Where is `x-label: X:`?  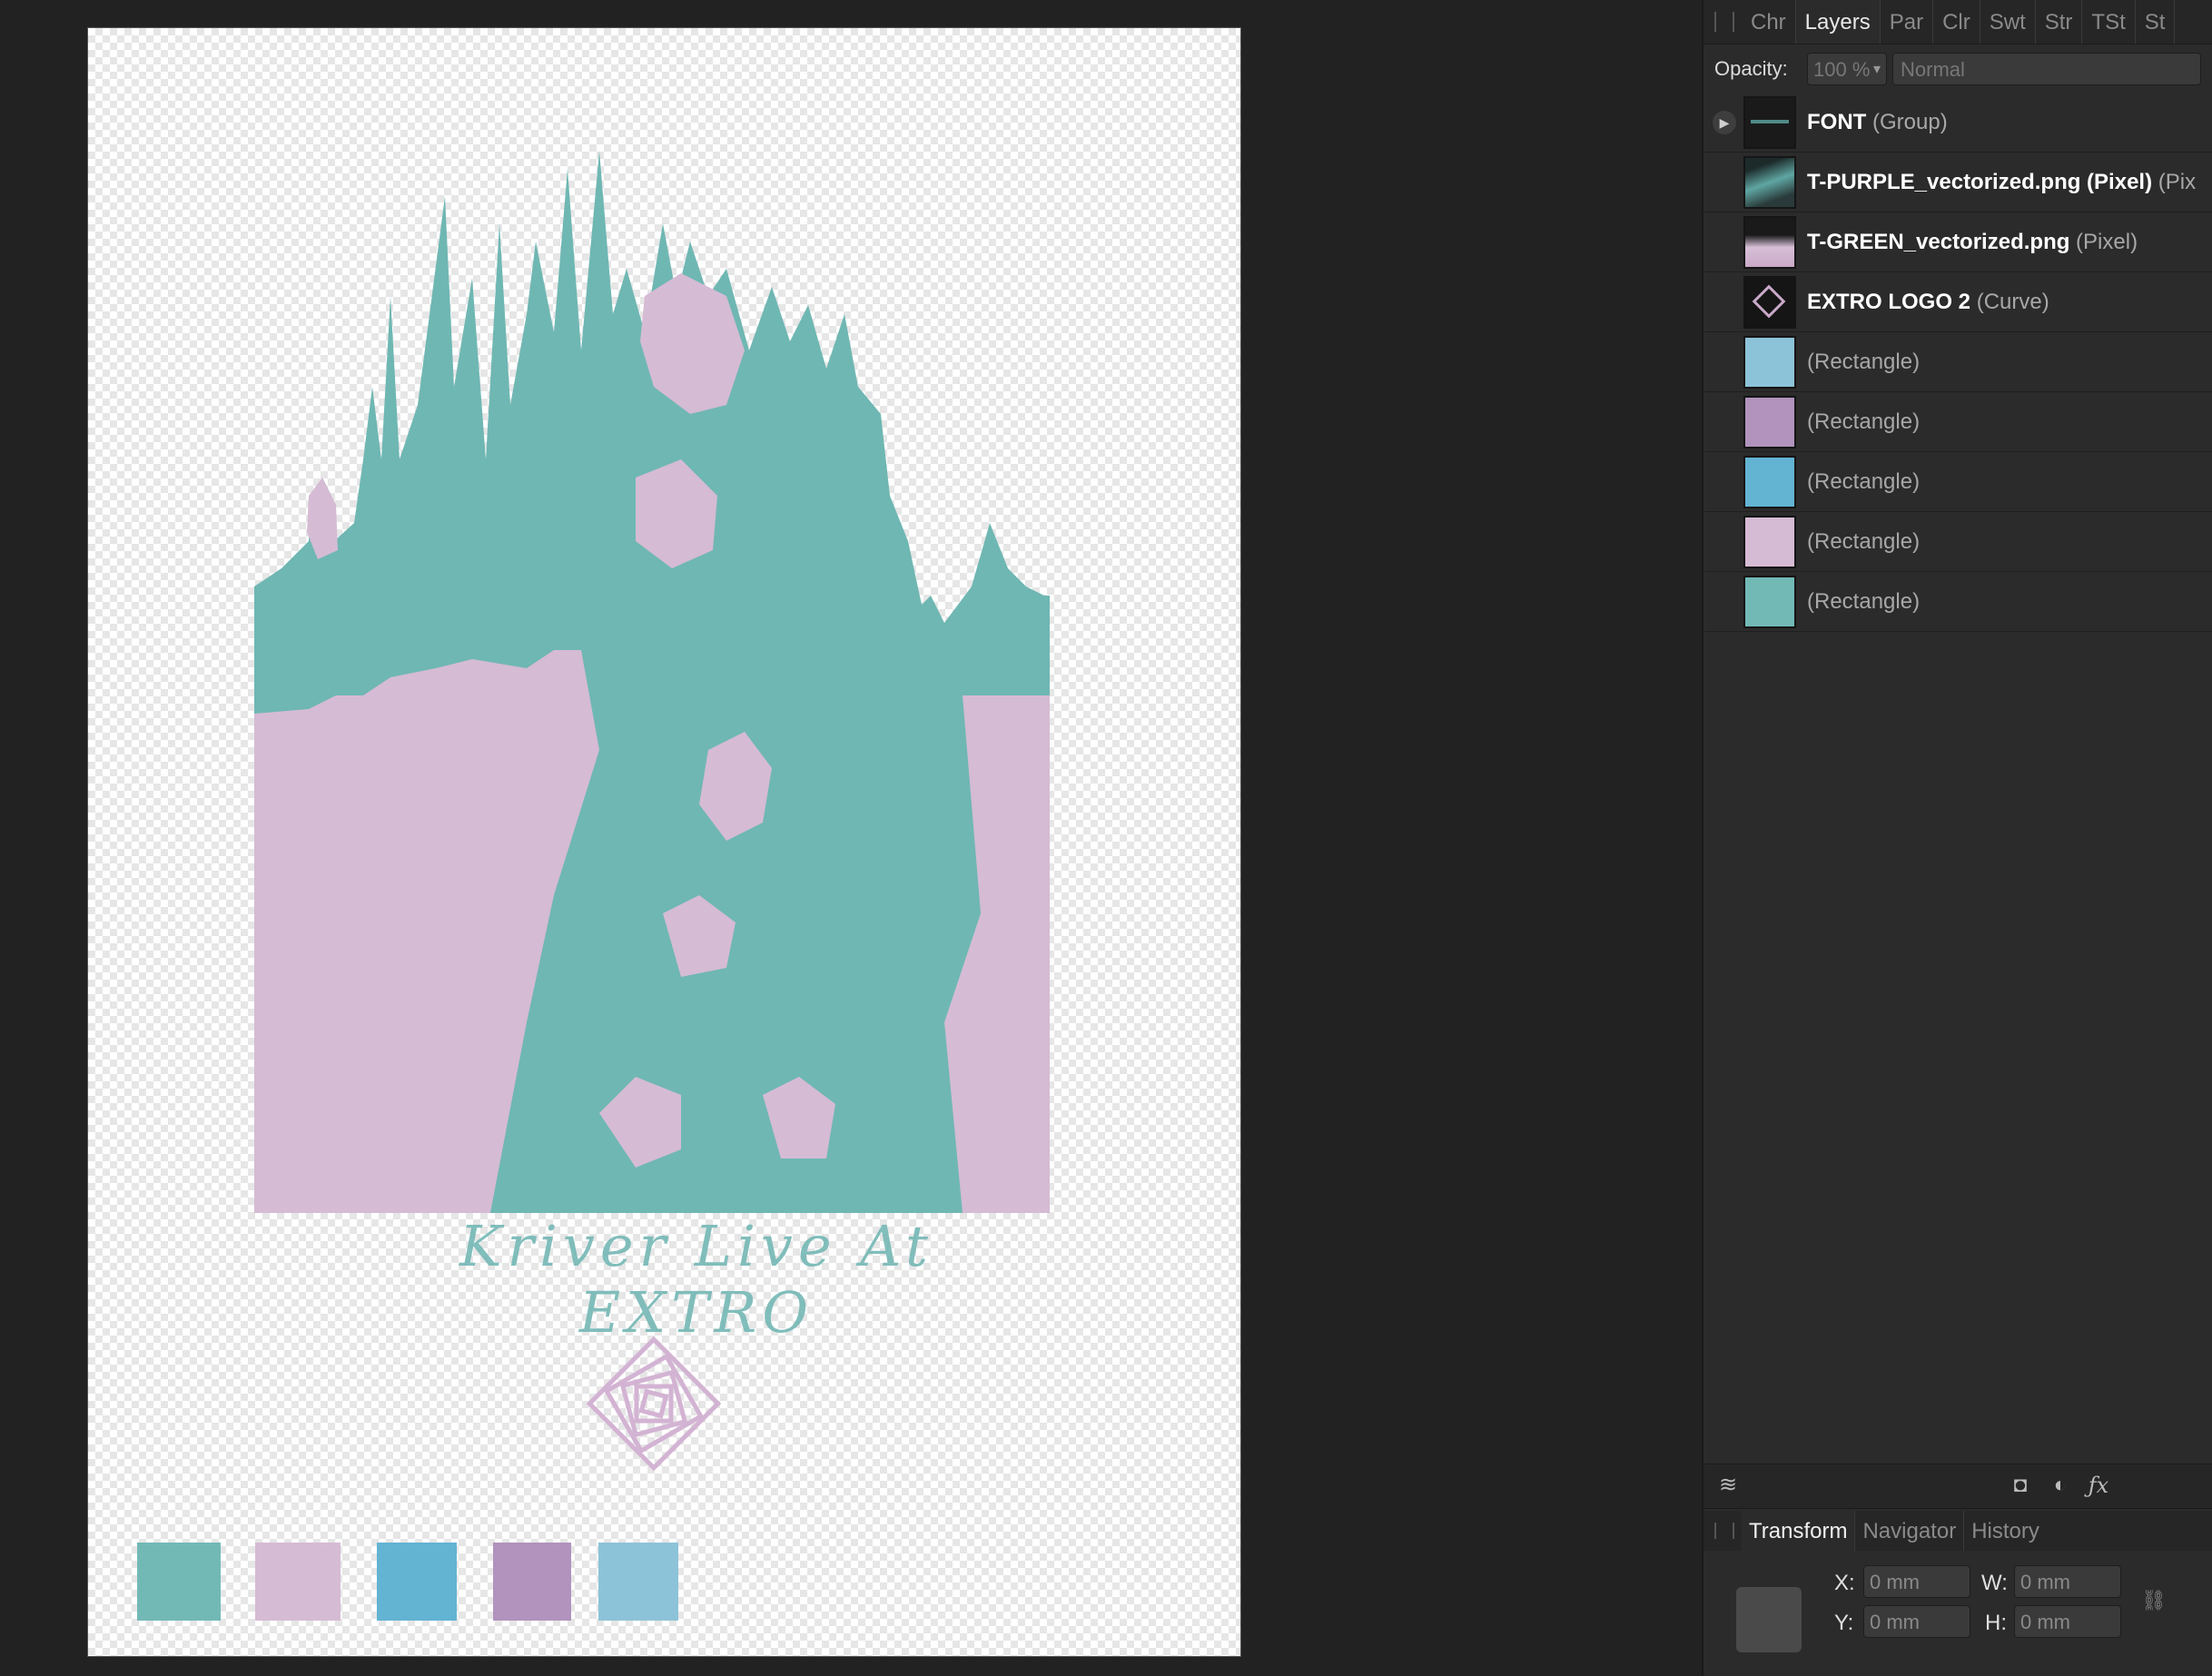 x-label: X: is located at coordinates (1845, 1583).